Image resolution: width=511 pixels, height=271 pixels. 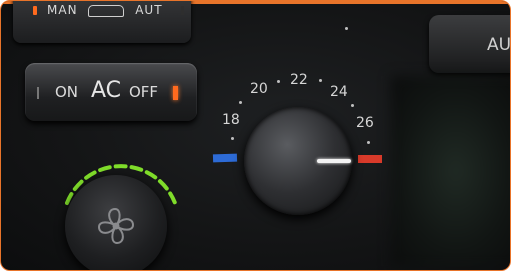 What do you see at coordinates (259, 89) in the screenshot?
I see `temp-tick-20: 20` at bounding box center [259, 89].